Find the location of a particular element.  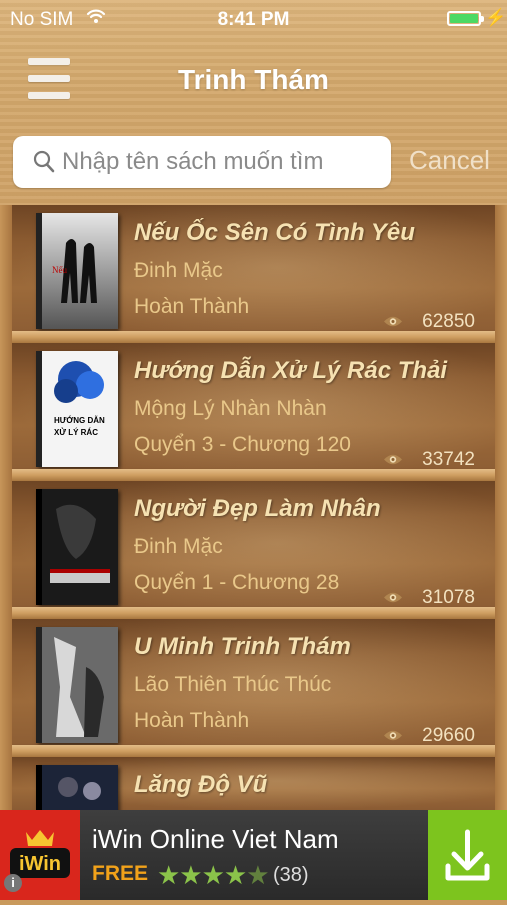

search-icon is located at coordinates (44, 161).